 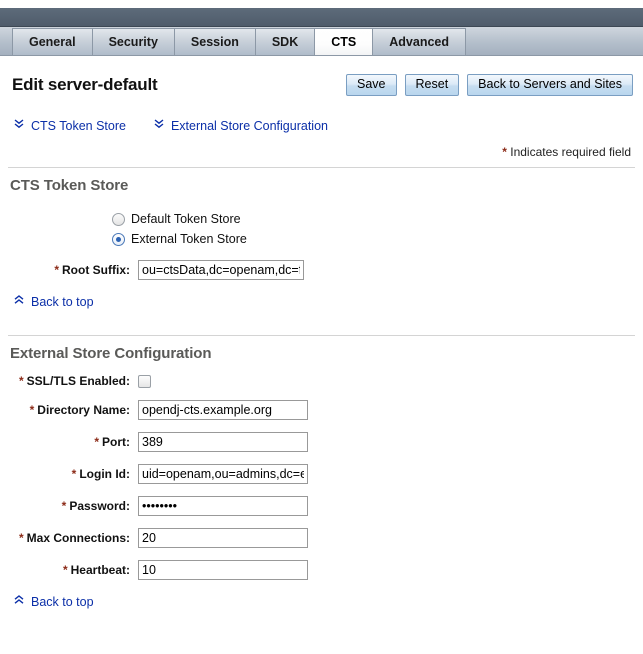 I want to click on ssl-tls-enabled-checkbox, so click(x=144, y=381).